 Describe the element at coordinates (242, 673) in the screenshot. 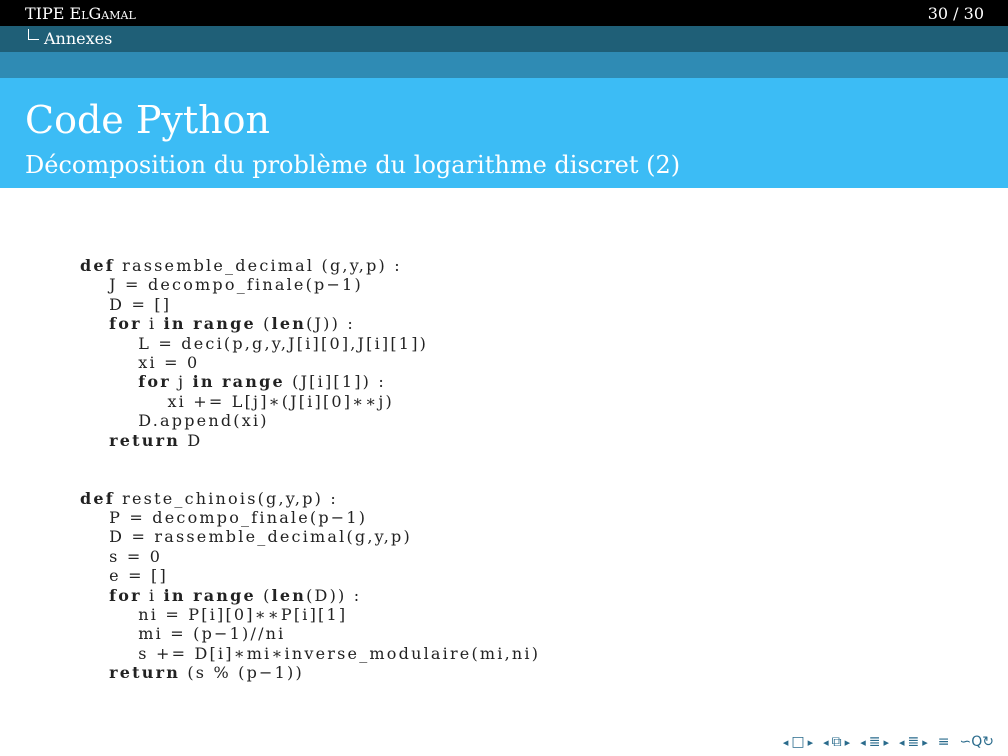

I see `code-text: (s % (p−1))` at that location.